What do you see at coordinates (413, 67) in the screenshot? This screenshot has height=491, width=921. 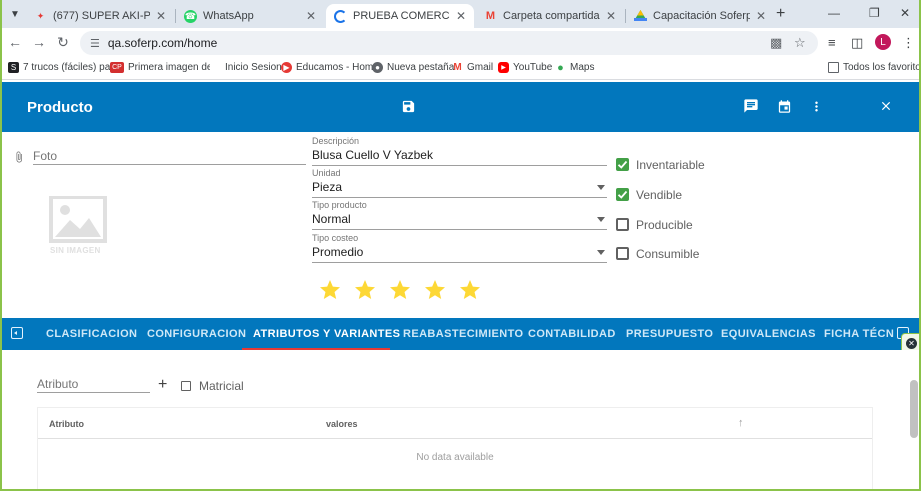 I see `bookmark-nueva-pestana: ● Nueva pestaña` at bounding box center [413, 67].